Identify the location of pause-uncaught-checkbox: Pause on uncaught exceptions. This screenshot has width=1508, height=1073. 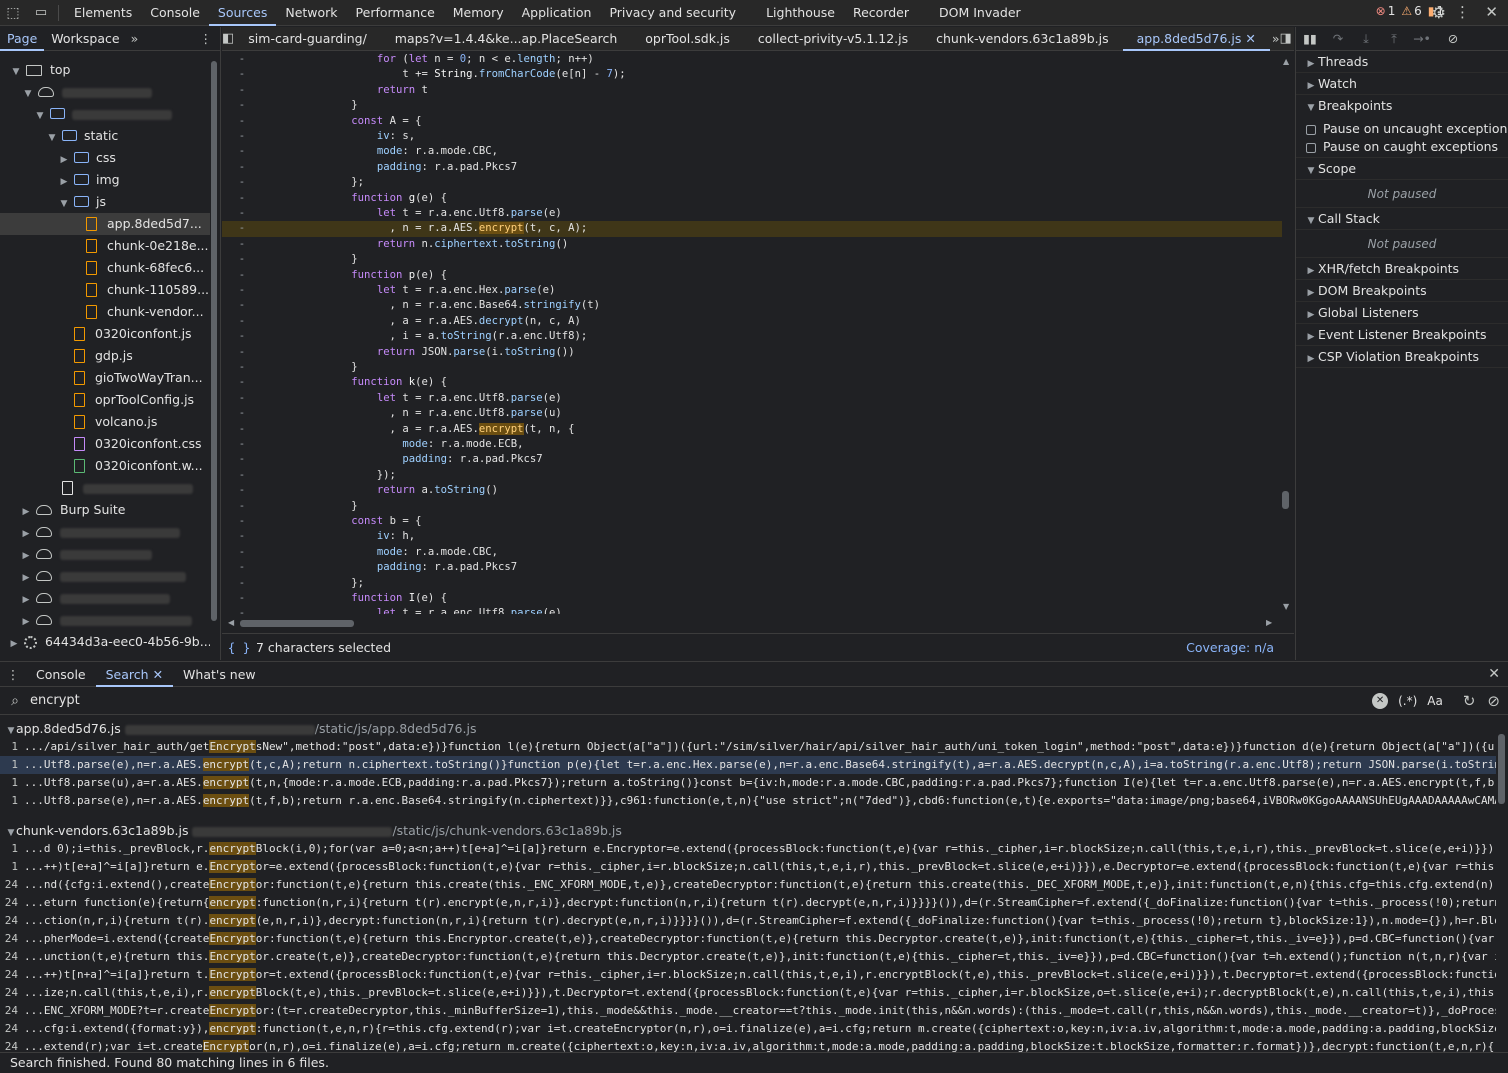
(1402, 129).